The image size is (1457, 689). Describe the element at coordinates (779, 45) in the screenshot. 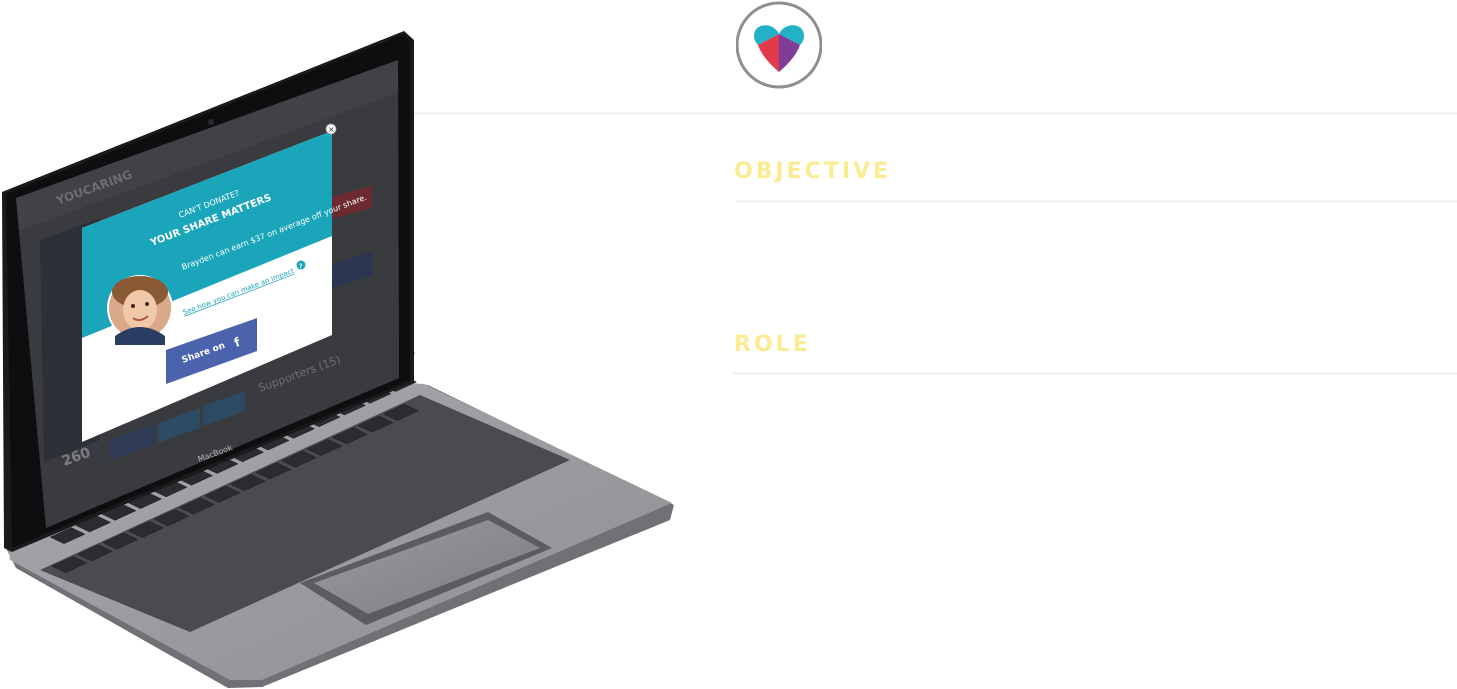

I see `youcaring-logo` at that location.